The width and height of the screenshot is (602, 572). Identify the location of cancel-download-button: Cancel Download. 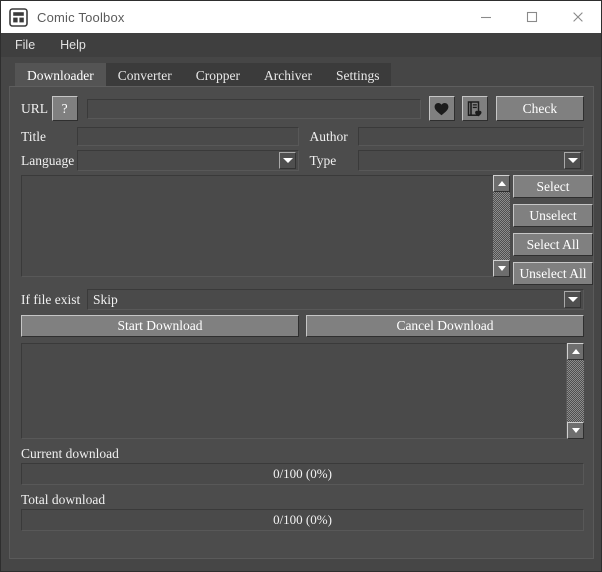
(445, 326).